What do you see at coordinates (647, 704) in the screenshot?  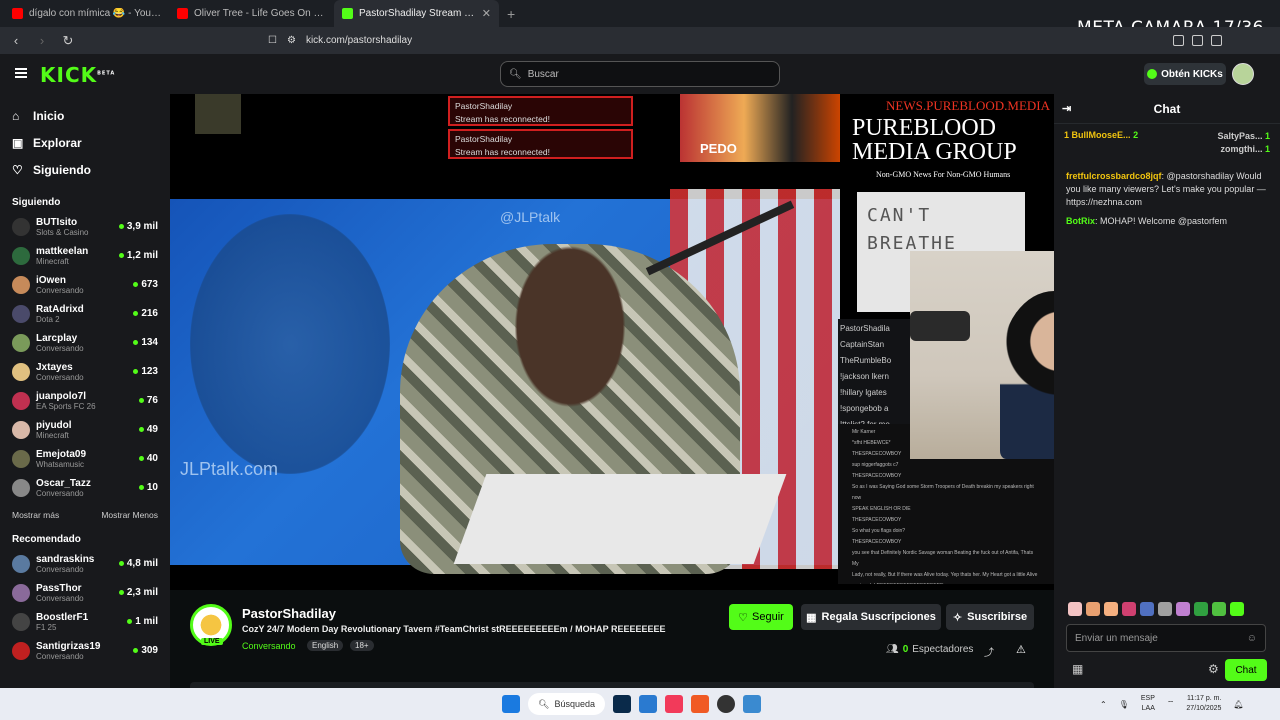 I see `store-icon` at bounding box center [647, 704].